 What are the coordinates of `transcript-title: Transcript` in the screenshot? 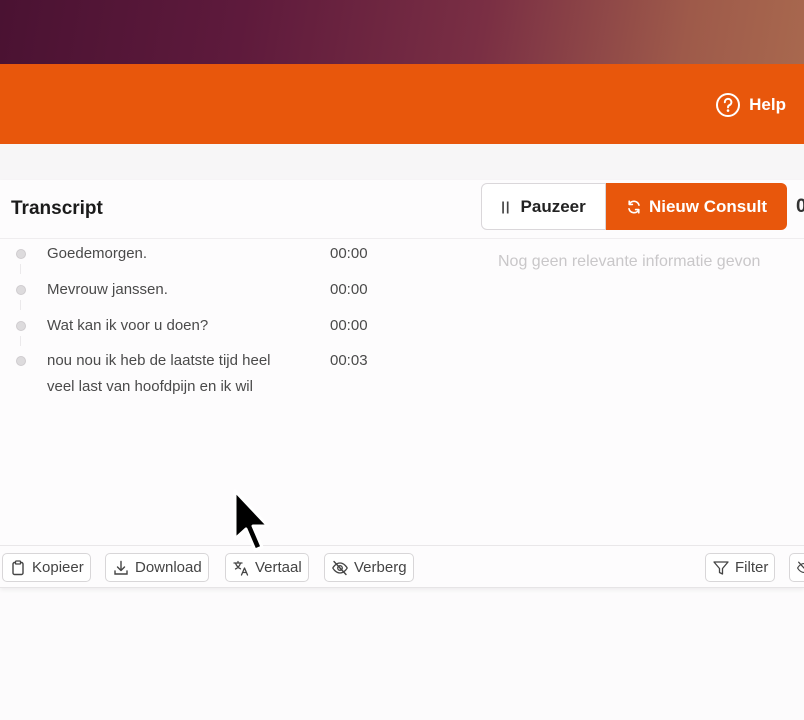 It's located at (57, 208).